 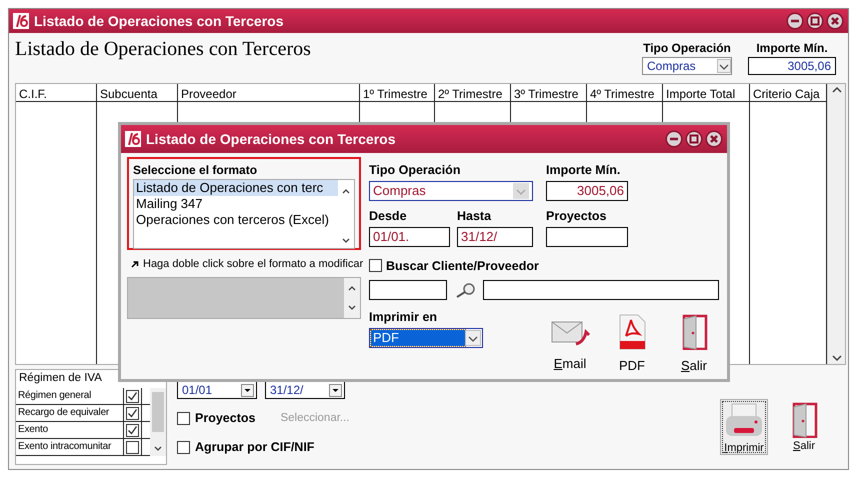 I want to click on list-item: Listado de Operaciones con terc, so click(x=236, y=188).